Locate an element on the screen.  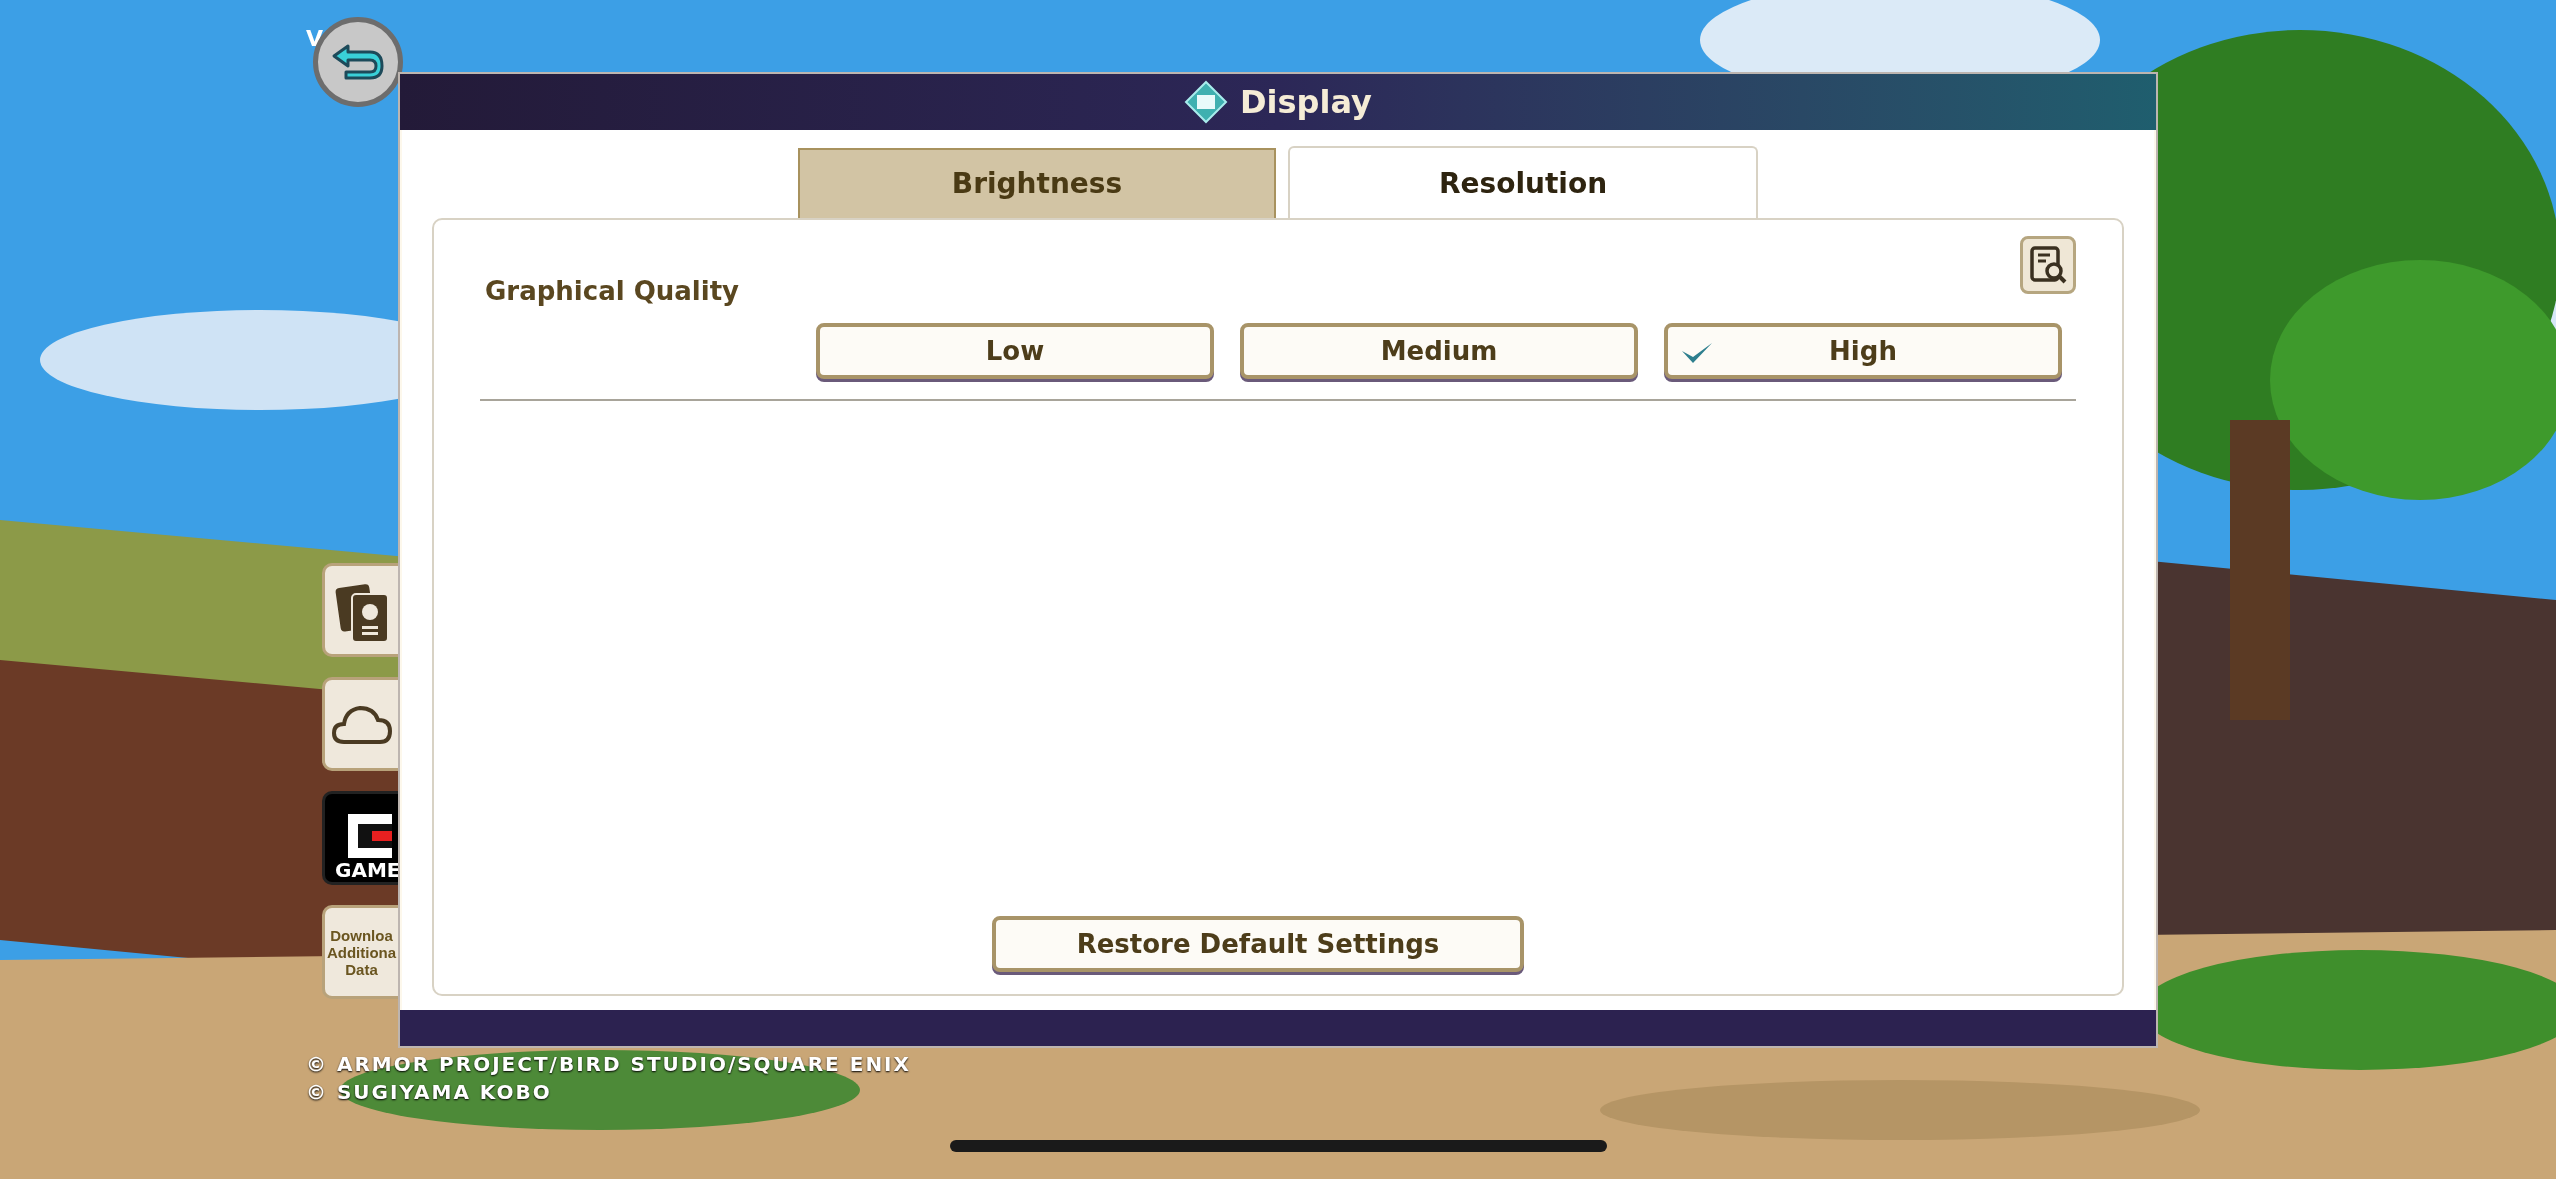
quality-option: High is located at coordinates (1863, 351).